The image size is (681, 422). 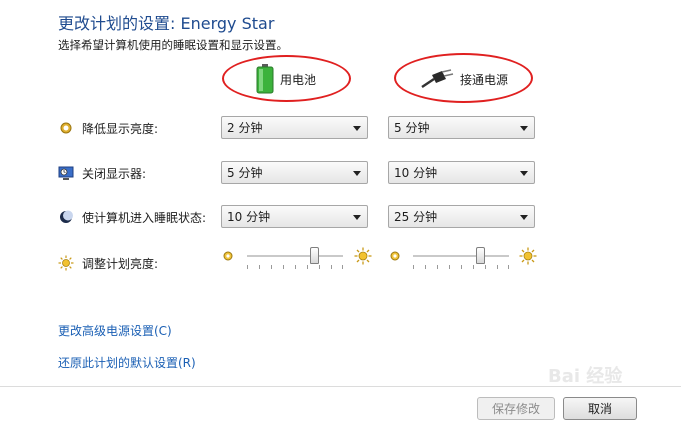 What do you see at coordinates (66, 128) in the screenshot?
I see `dim-display-icon` at bounding box center [66, 128].